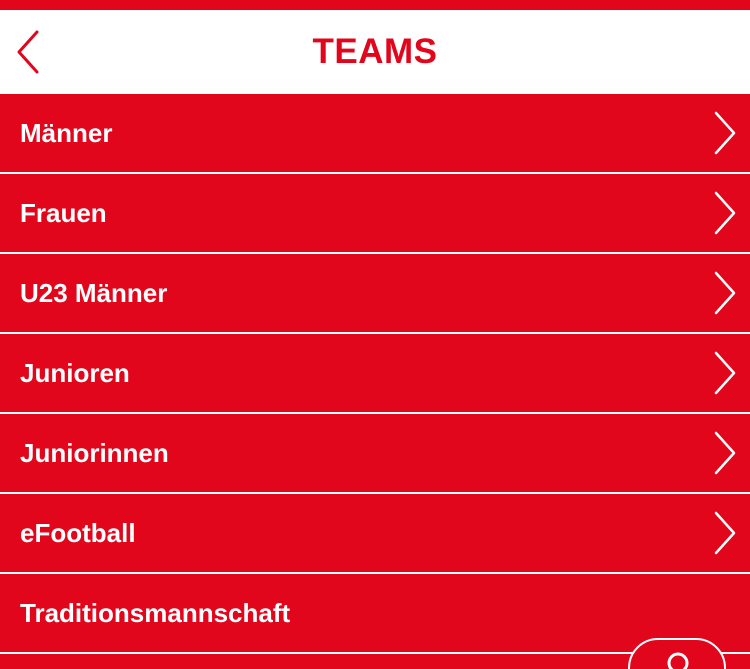  I want to click on team-item-label: Juniorinnen, so click(94, 452).